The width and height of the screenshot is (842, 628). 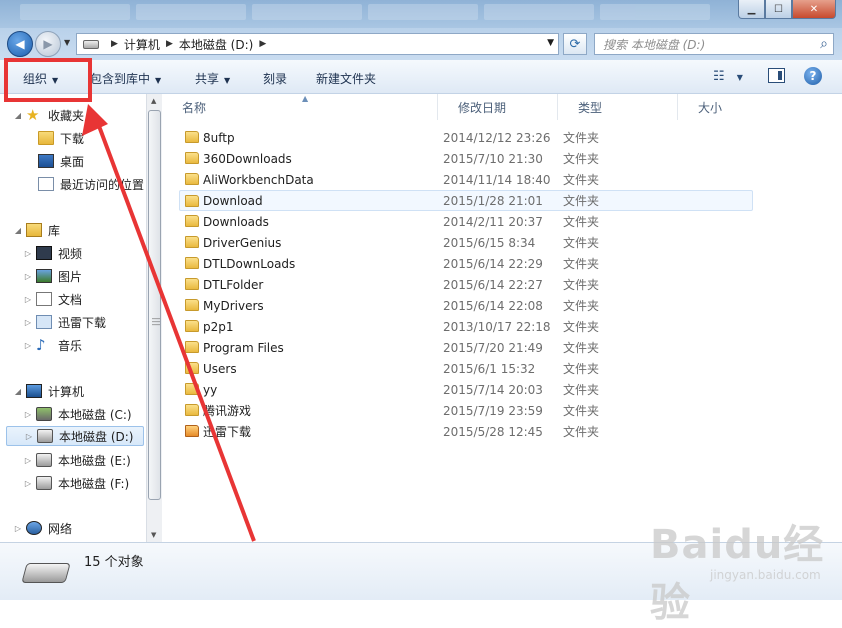 I want to click on baidu-watermark: Baidu经验 jingyan.baidu.com, so click(x=740, y=569).